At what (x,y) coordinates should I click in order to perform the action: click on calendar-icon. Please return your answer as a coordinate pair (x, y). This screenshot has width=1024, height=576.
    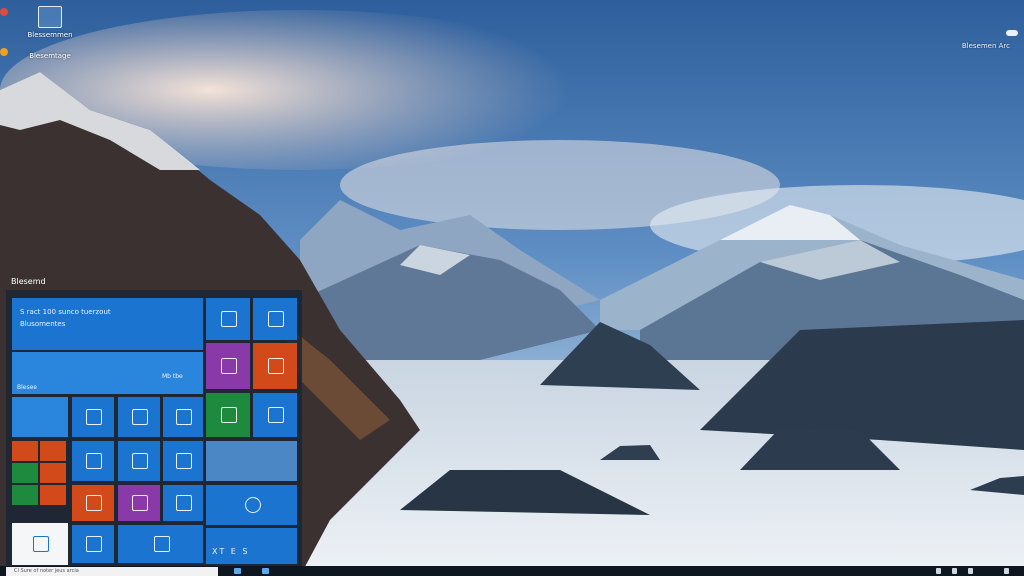
    Looking at the image, I should click on (140, 417).